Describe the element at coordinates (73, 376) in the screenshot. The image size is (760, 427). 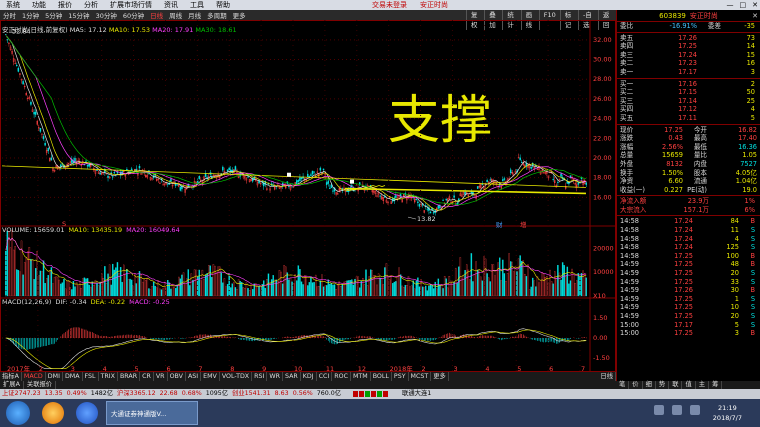
I see `indicator-tab-3: DMA` at that location.